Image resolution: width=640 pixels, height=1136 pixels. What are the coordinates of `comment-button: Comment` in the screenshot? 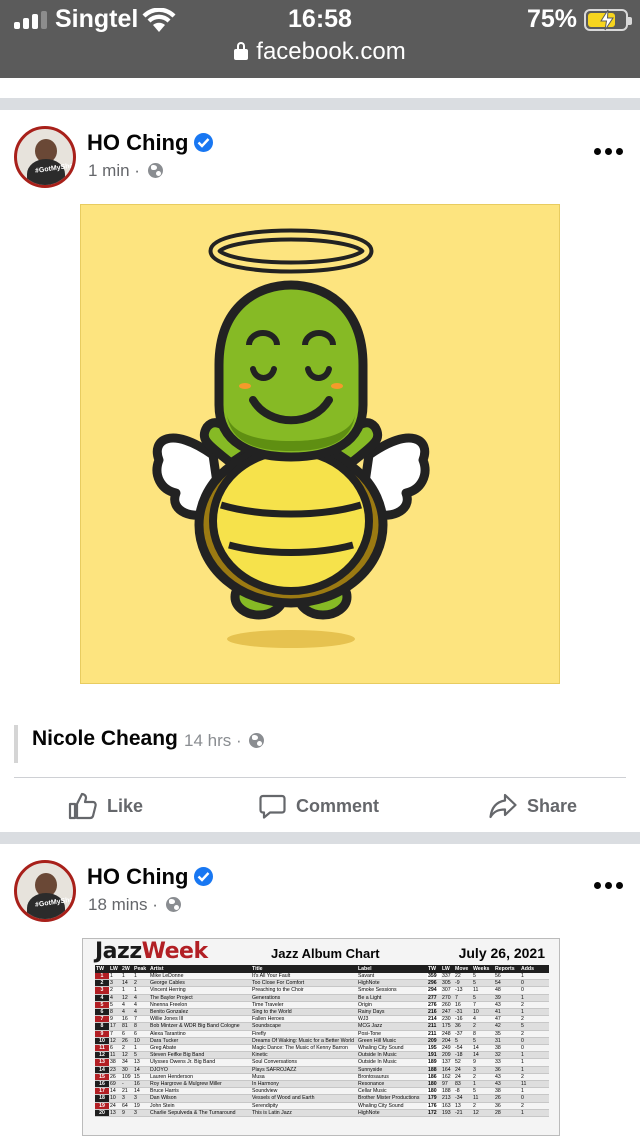 It's located at (319, 806).